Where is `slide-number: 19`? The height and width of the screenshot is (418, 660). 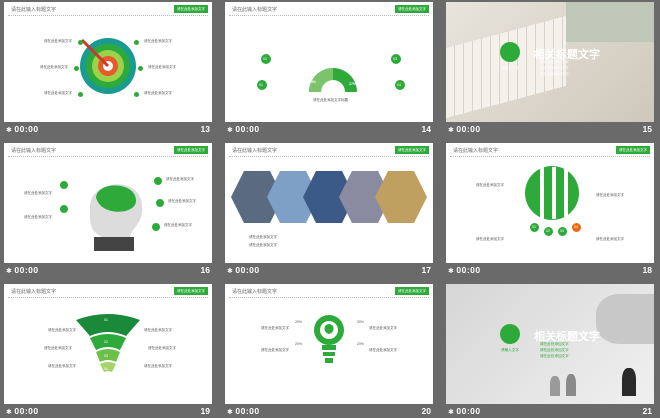 slide-number: 19 is located at coordinates (205, 411).